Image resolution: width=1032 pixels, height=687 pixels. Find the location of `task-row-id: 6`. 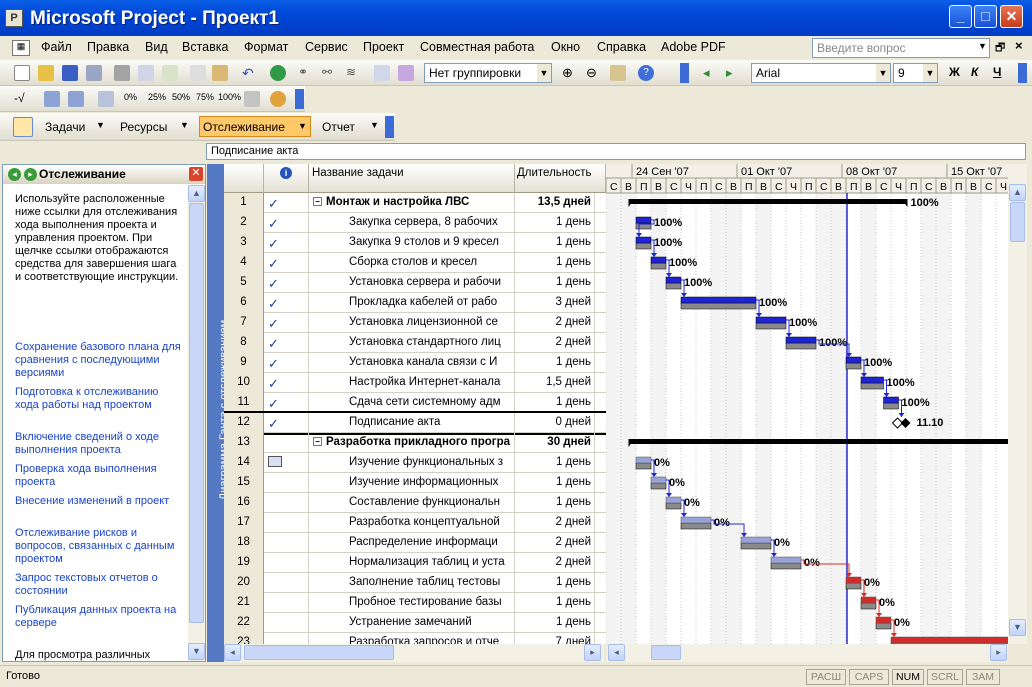

task-row-id: 6 is located at coordinates (244, 303).